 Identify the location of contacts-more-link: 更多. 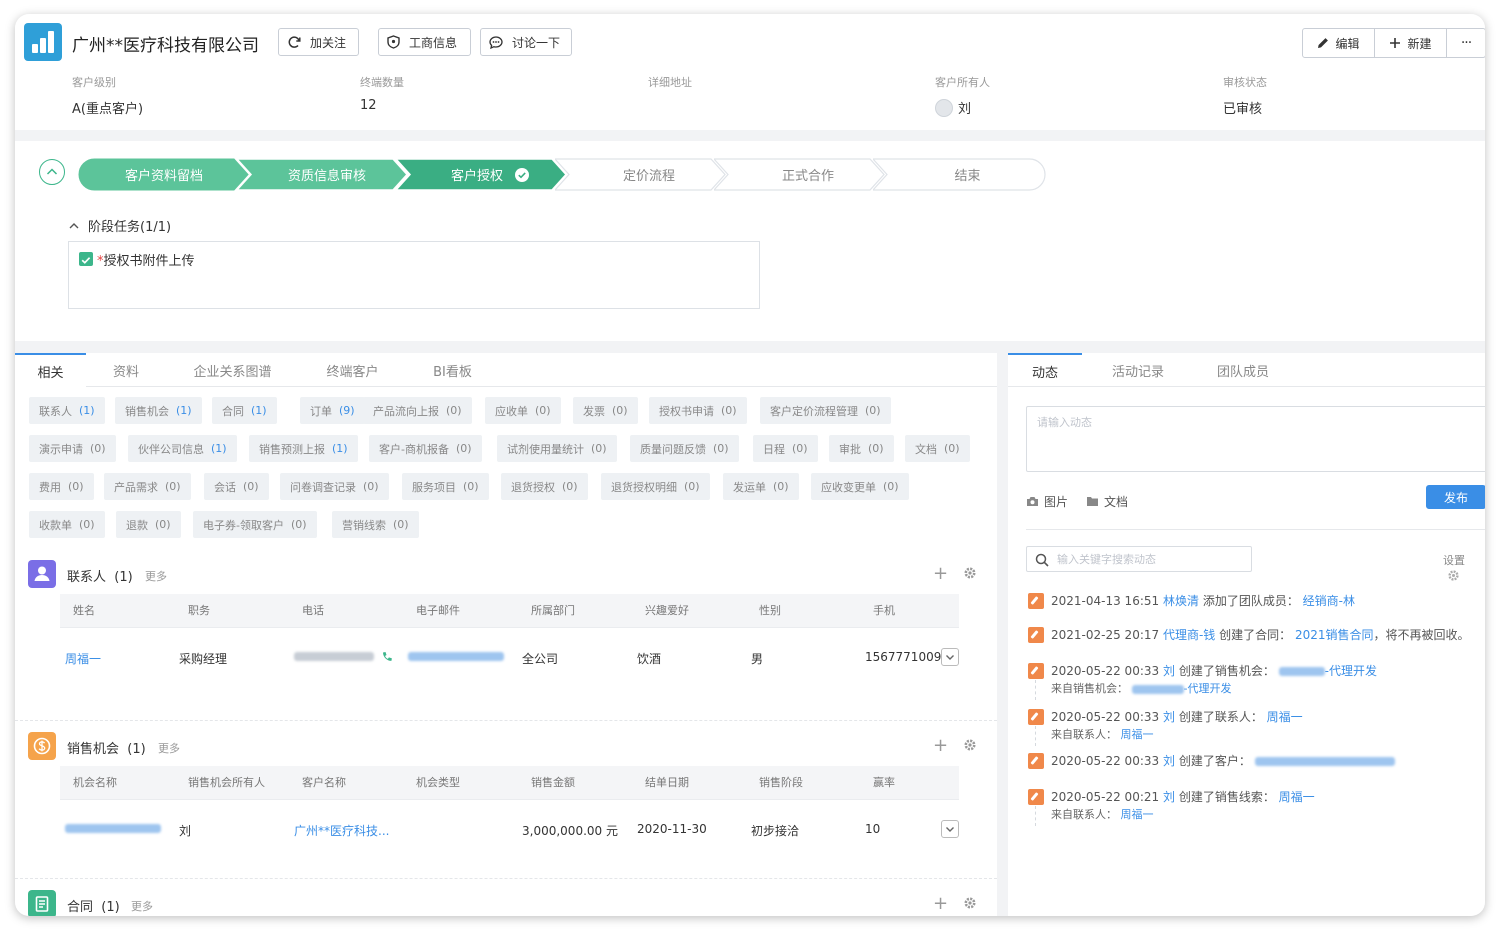
(156, 576).